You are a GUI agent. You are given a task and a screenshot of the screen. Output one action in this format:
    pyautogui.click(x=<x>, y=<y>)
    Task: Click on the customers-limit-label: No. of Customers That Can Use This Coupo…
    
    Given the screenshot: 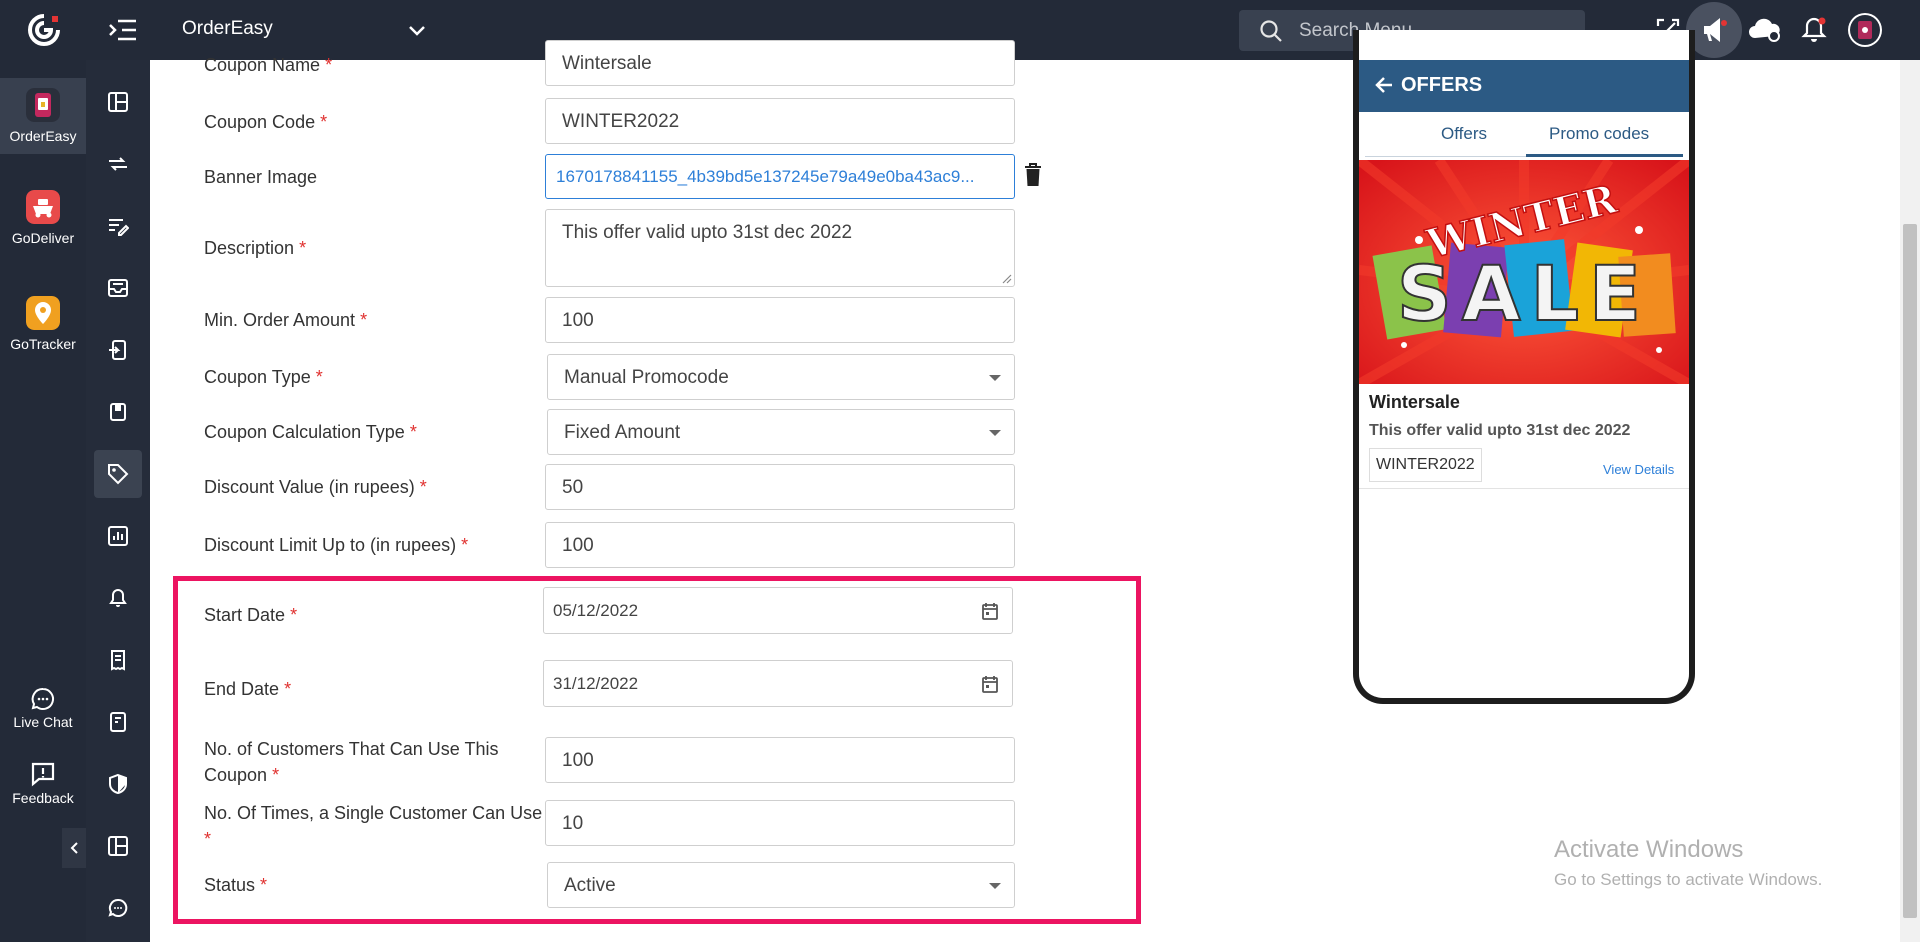 What is the action you would take?
    pyautogui.click(x=351, y=762)
    